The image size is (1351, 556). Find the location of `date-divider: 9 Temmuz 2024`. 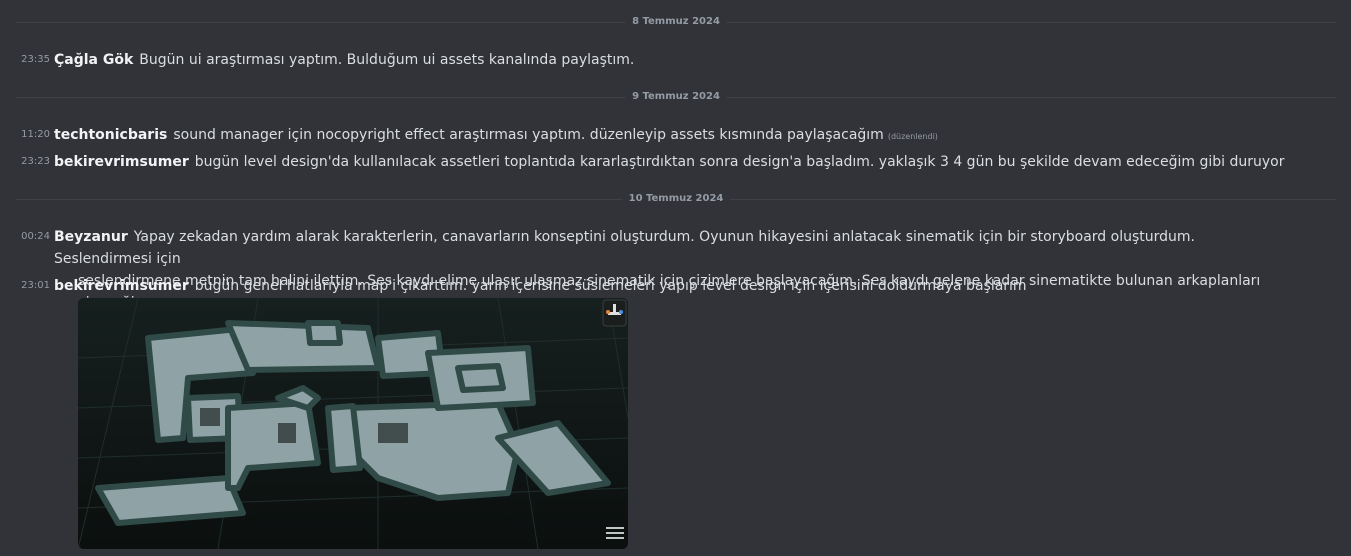

date-divider: 9 Temmuz 2024 is located at coordinates (676, 97).